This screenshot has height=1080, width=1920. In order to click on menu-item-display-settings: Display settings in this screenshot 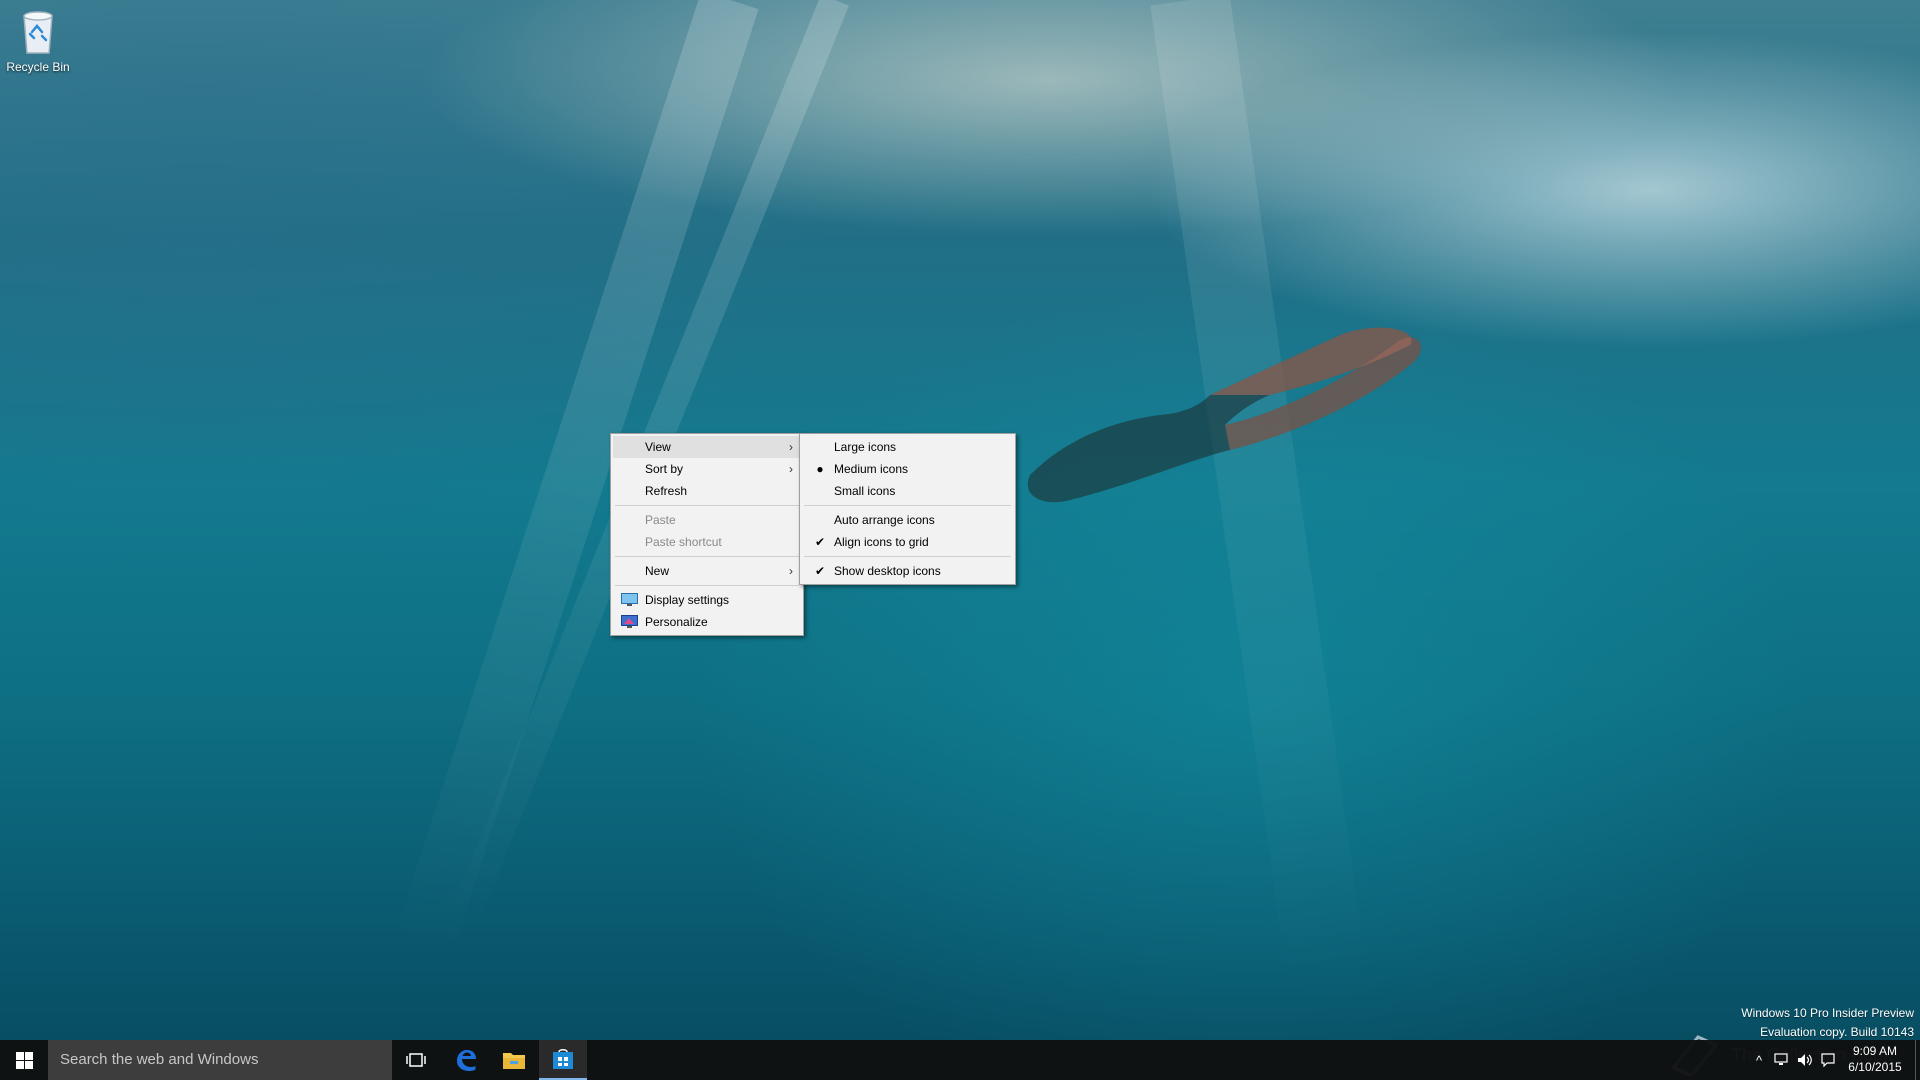, I will do `click(707, 600)`.